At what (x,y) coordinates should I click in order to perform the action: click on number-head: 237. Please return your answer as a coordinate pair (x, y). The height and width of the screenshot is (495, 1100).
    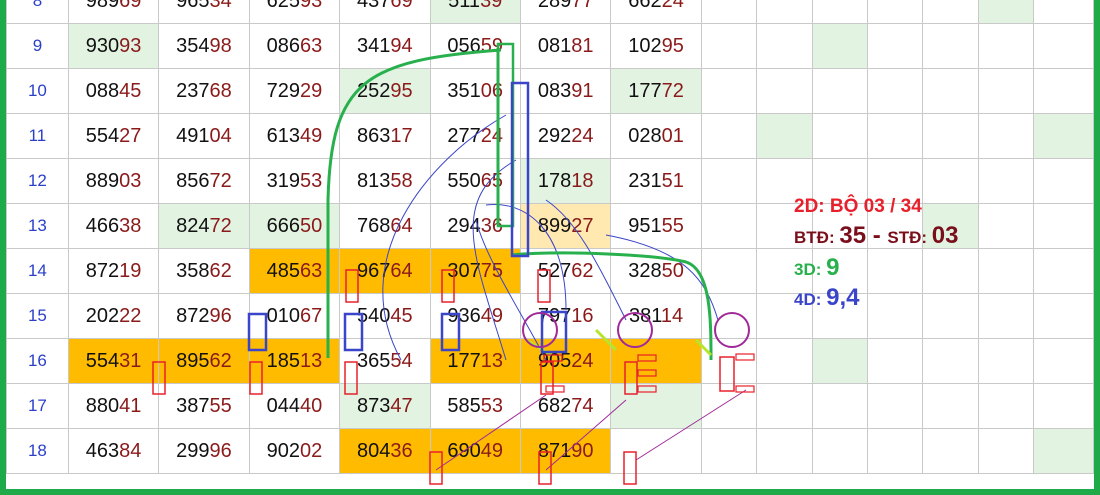
    Looking at the image, I should click on (193, 91).